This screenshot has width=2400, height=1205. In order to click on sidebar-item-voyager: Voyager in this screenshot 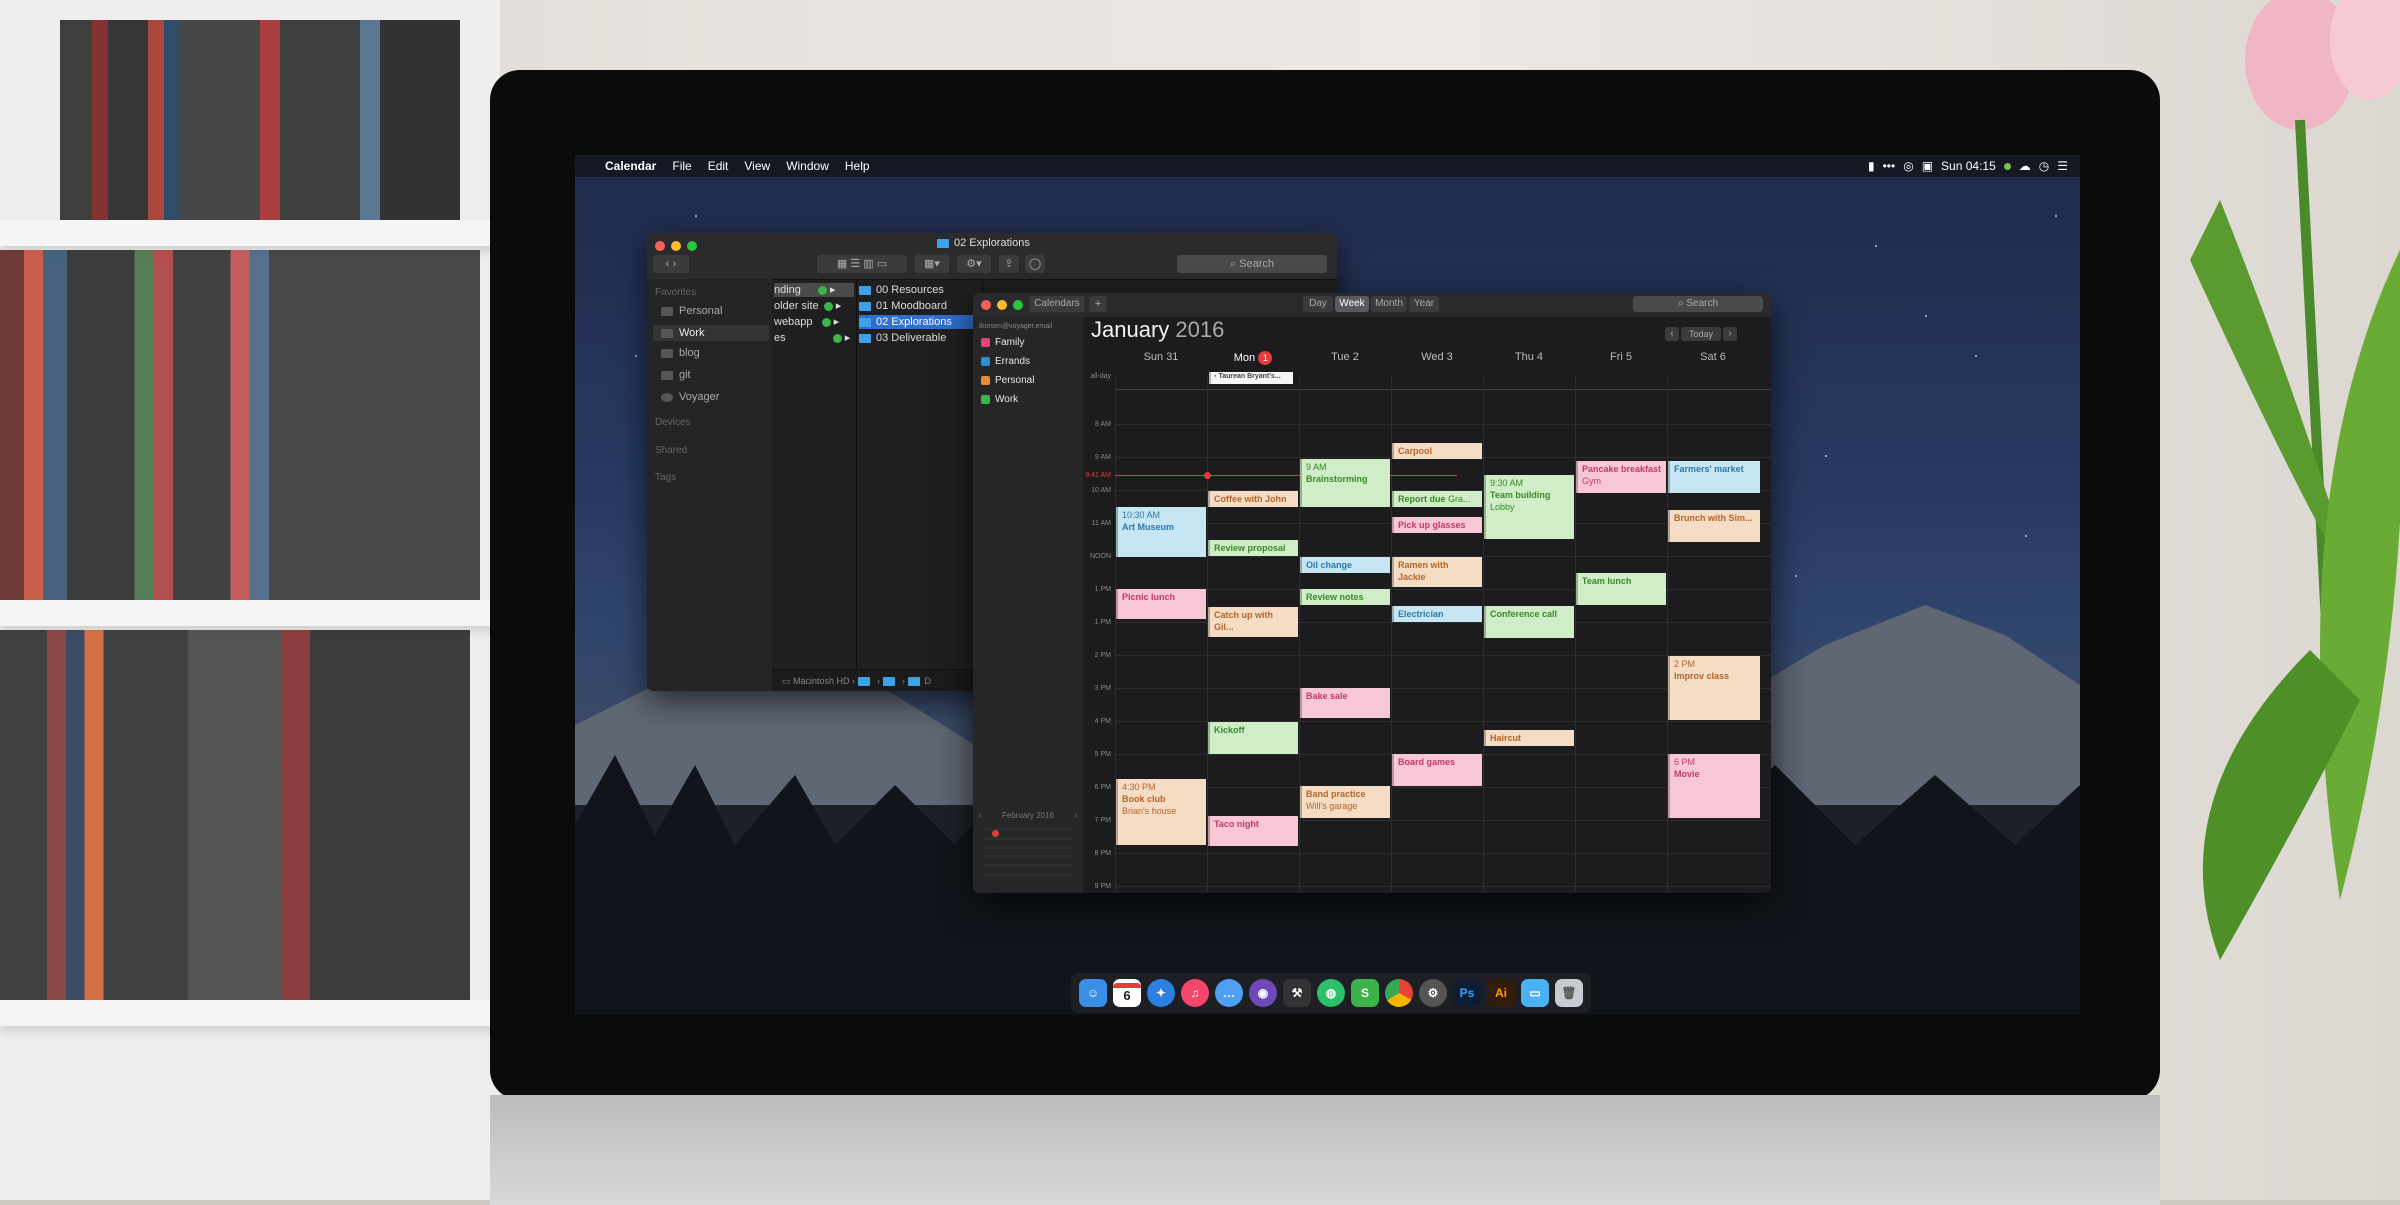, I will do `click(690, 397)`.